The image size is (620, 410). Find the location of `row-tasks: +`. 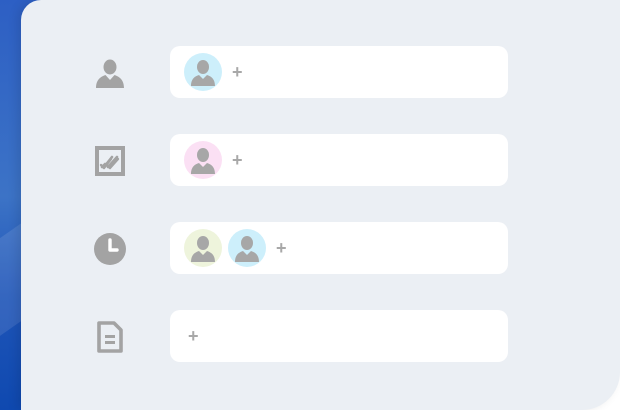

row-tasks: + is located at coordinates (320, 160).